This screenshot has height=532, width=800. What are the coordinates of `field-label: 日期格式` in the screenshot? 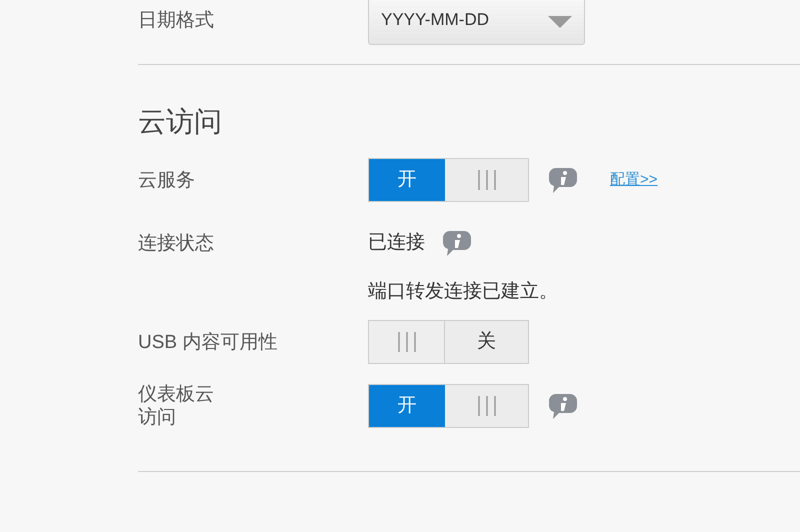 It's located at (176, 20).